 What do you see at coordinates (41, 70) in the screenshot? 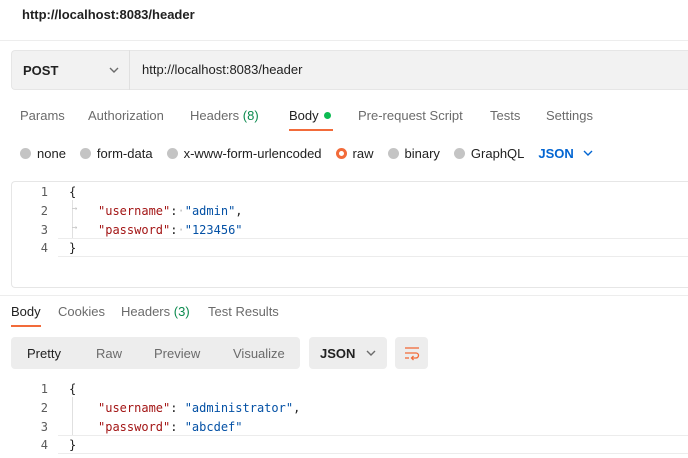
I see `method-label: POST` at bounding box center [41, 70].